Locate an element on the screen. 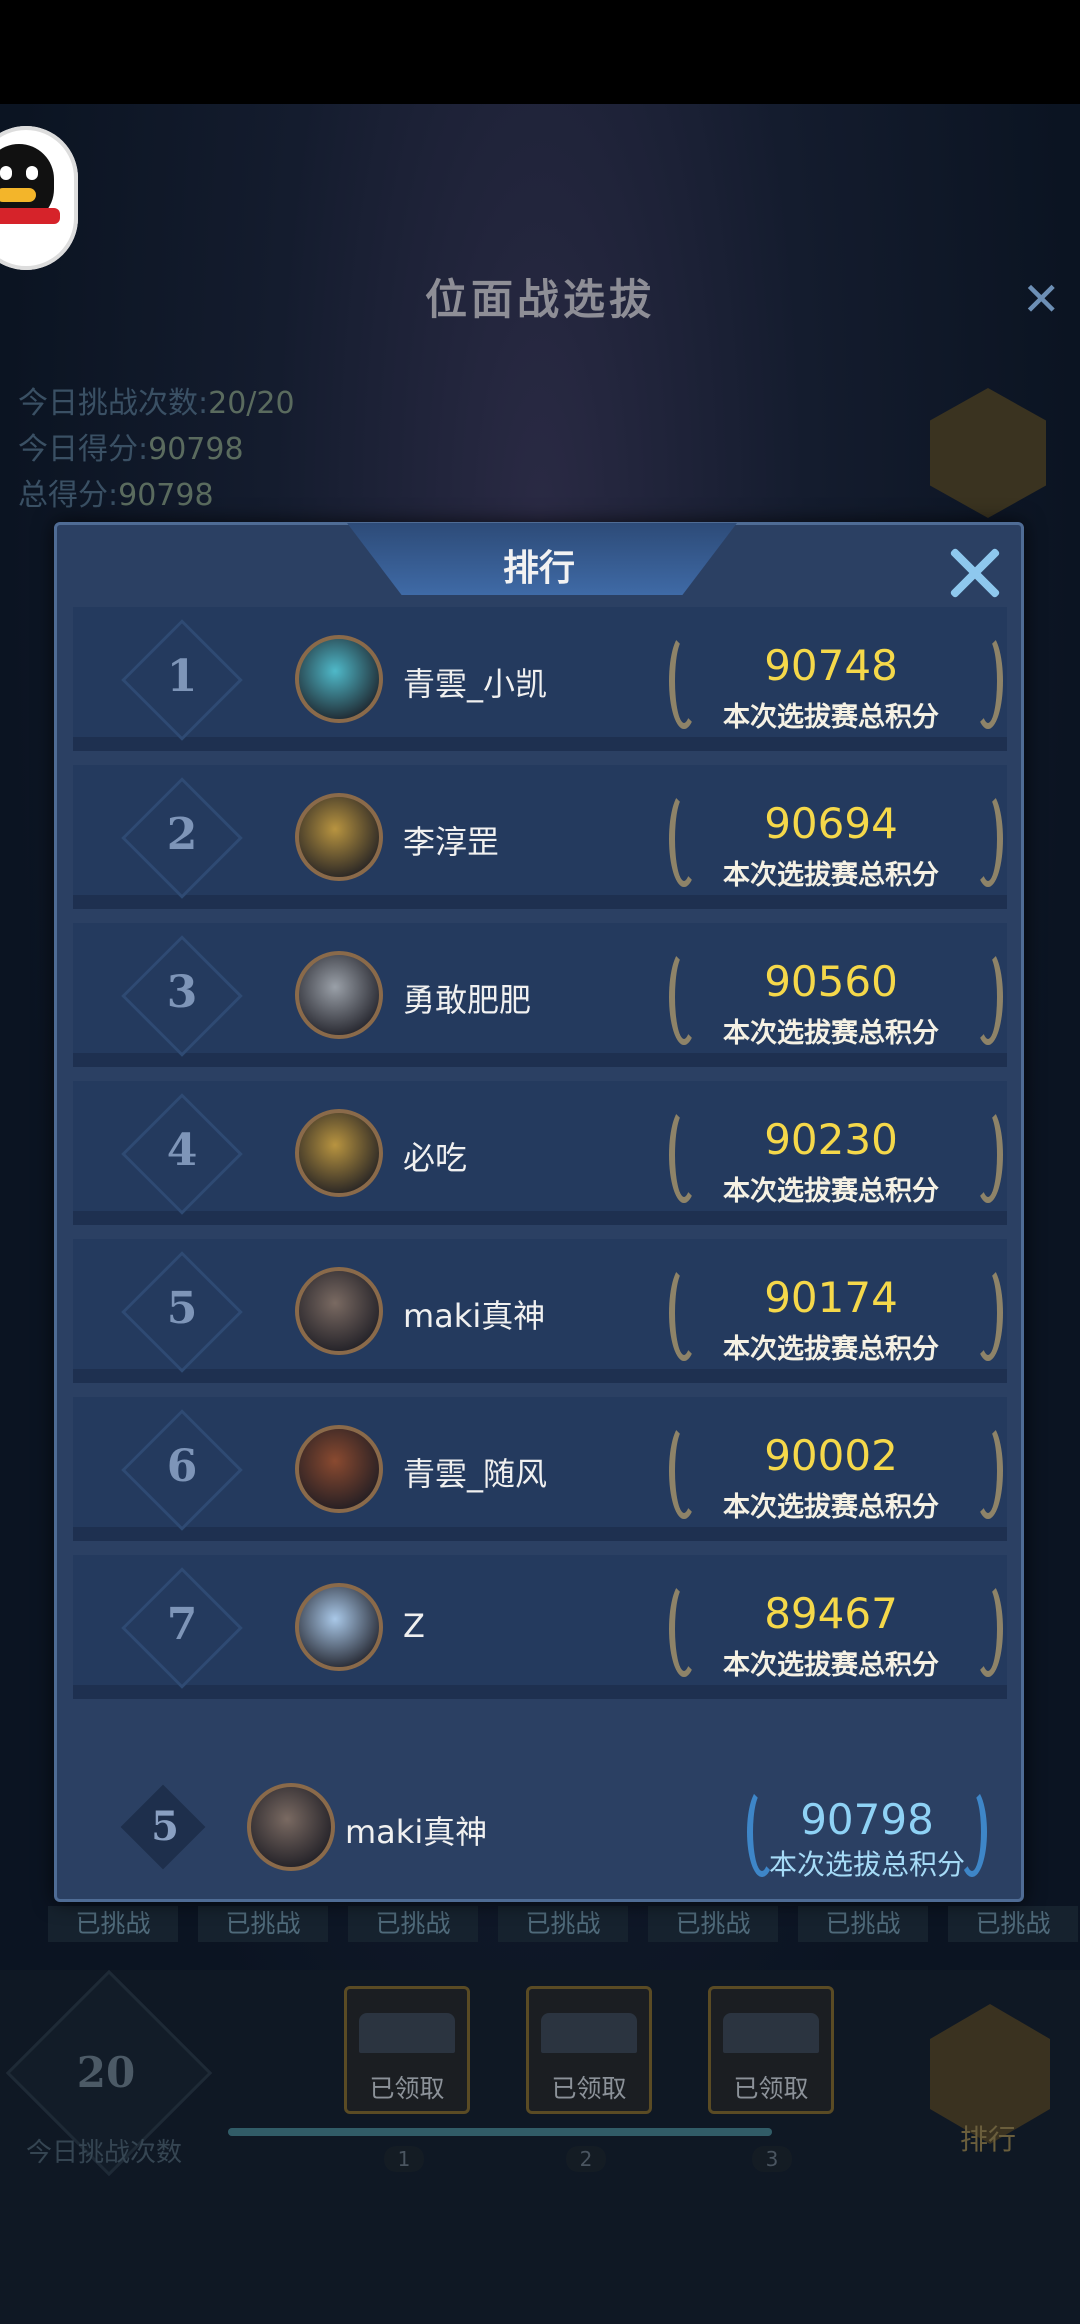 Image resolution: width=1080 pixels, height=2324 pixels. player-score: 90748 is located at coordinates (831, 665).